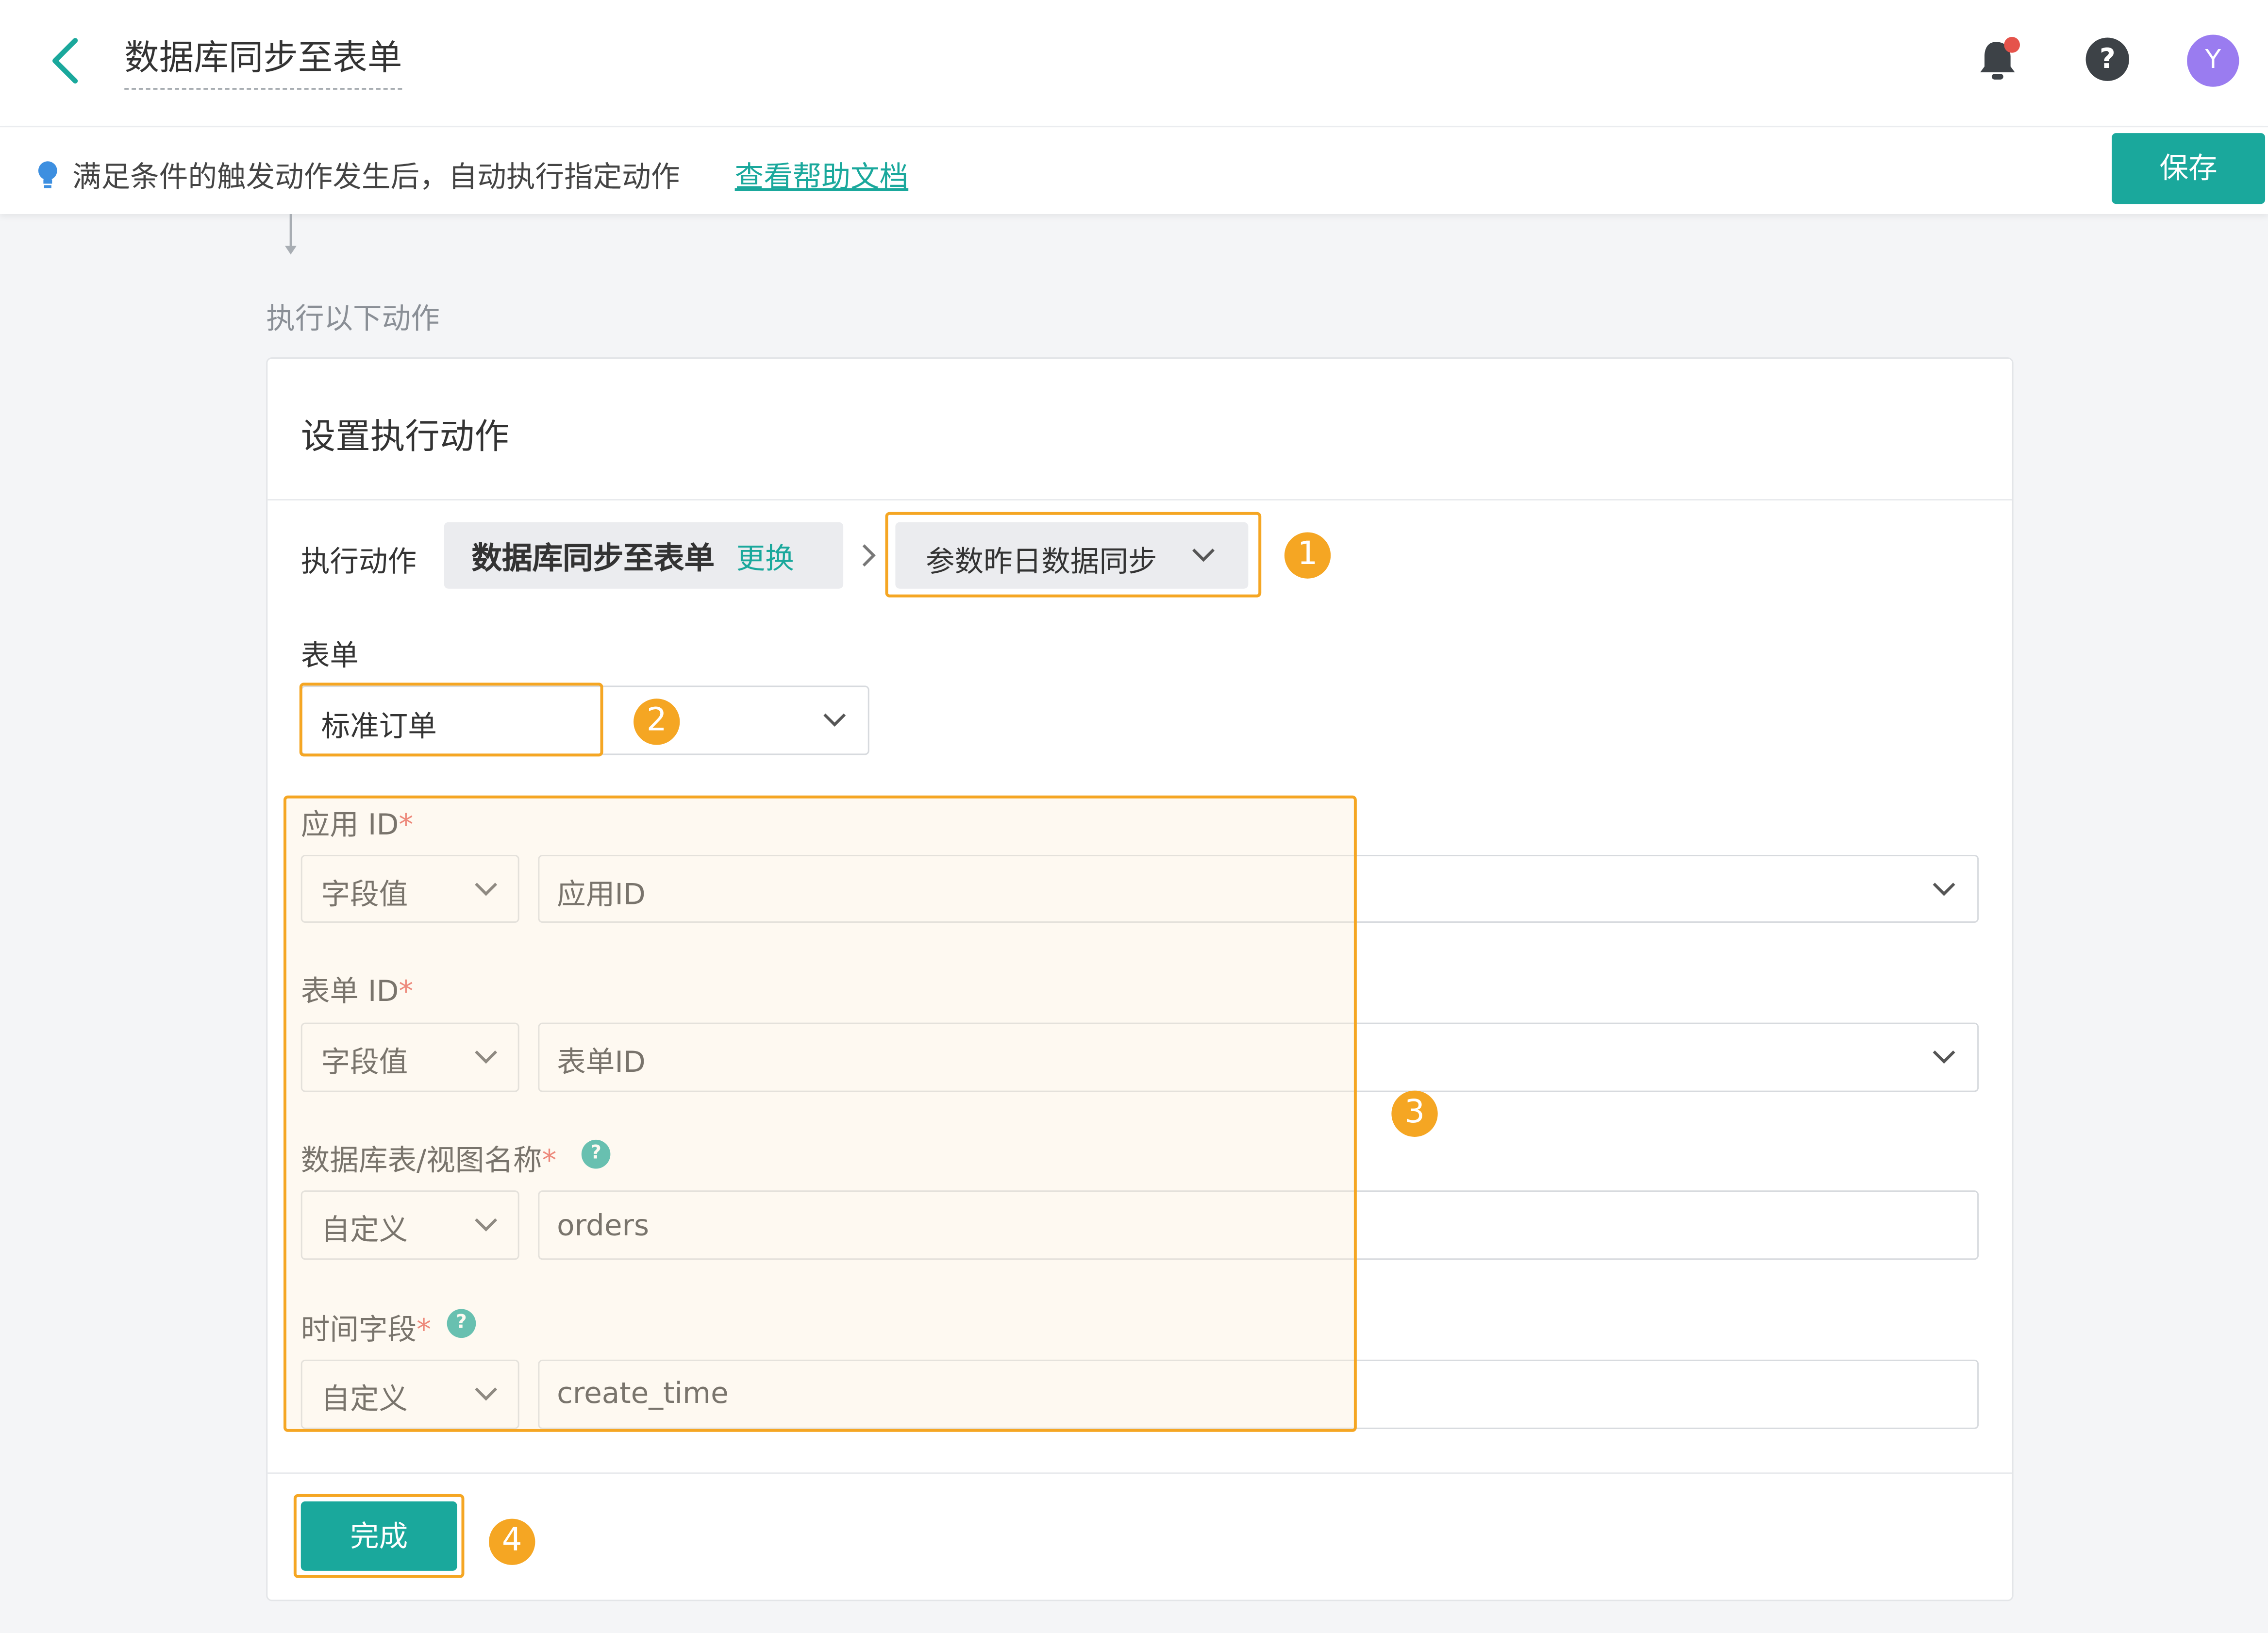 Image resolution: width=2268 pixels, height=1633 pixels. What do you see at coordinates (404, 437) in the screenshot?
I see `card-title: 设置执行动作` at bounding box center [404, 437].